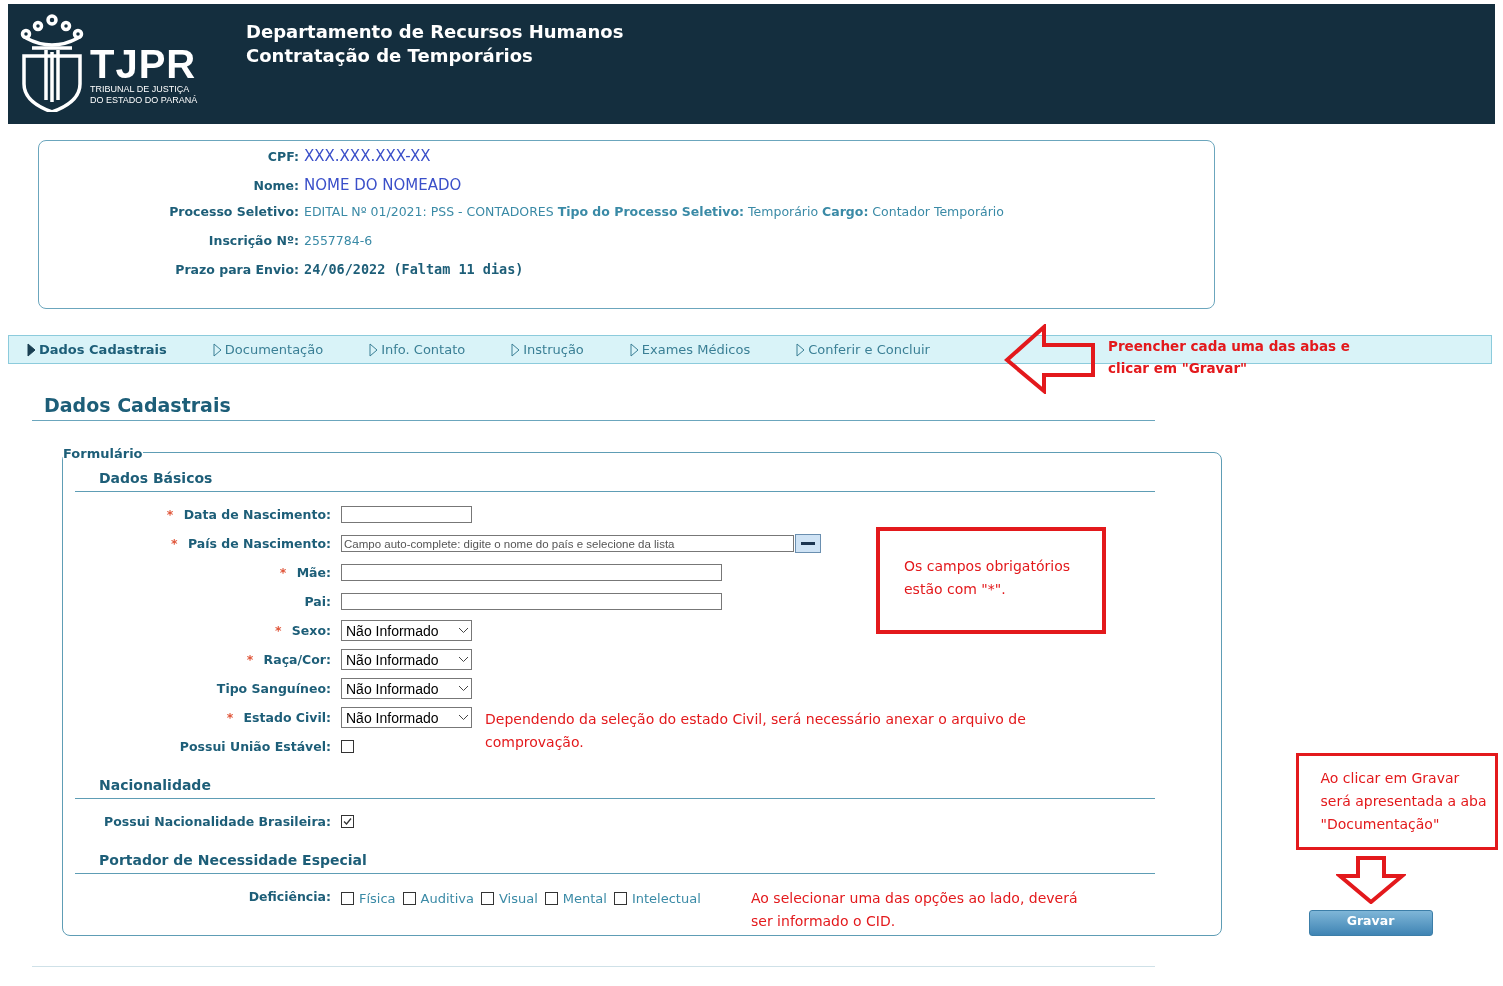 This screenshot has width=1503, height=986. I want to click on field-label: * Raça/Cor:, so click(288, 659).